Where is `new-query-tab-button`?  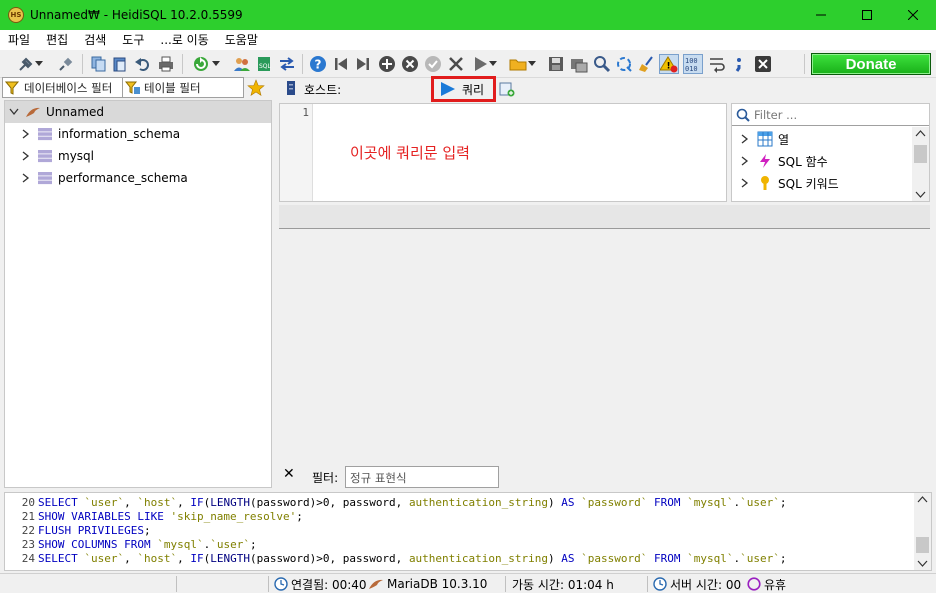
new-query-tab-button is located at coordinates (507, 89).